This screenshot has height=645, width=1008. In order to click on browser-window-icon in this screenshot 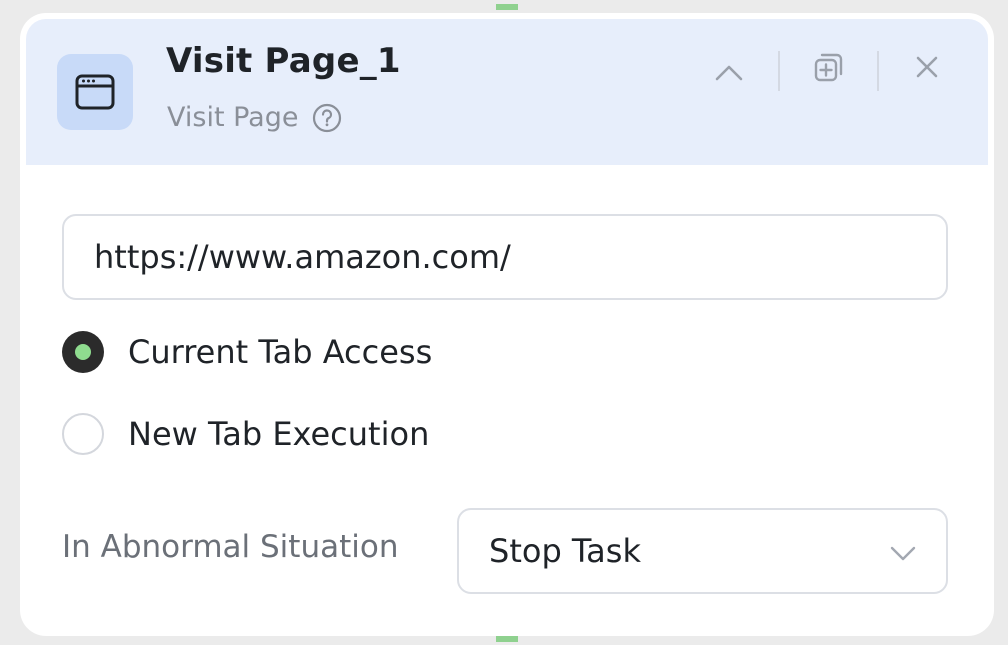, I will do `click(95, 92)`.